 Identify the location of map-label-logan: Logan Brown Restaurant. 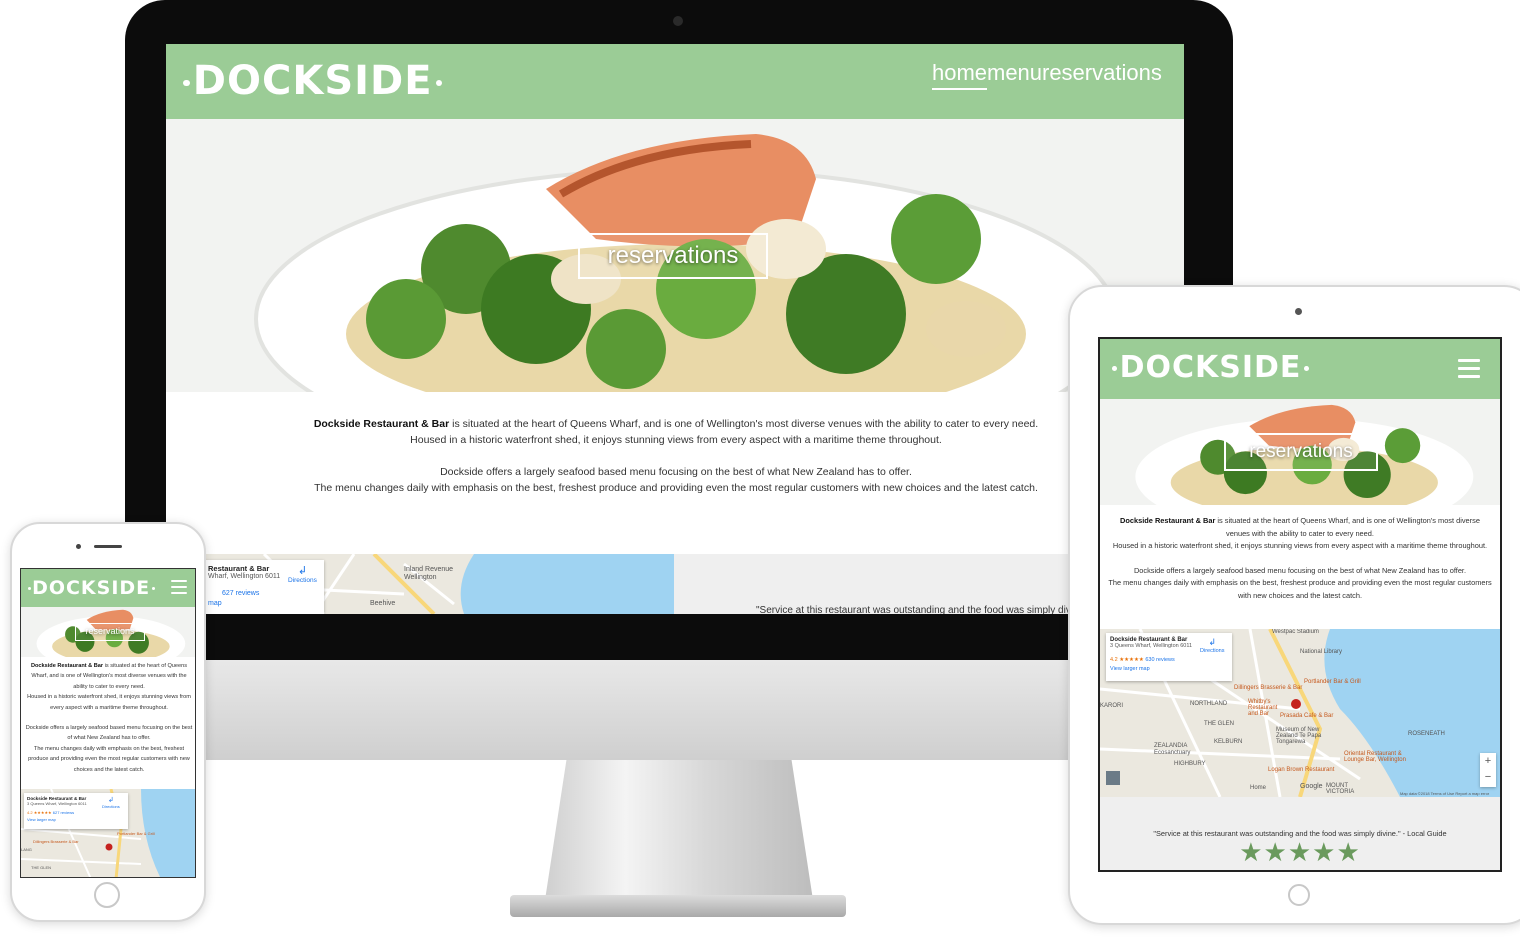
(1301, 770).